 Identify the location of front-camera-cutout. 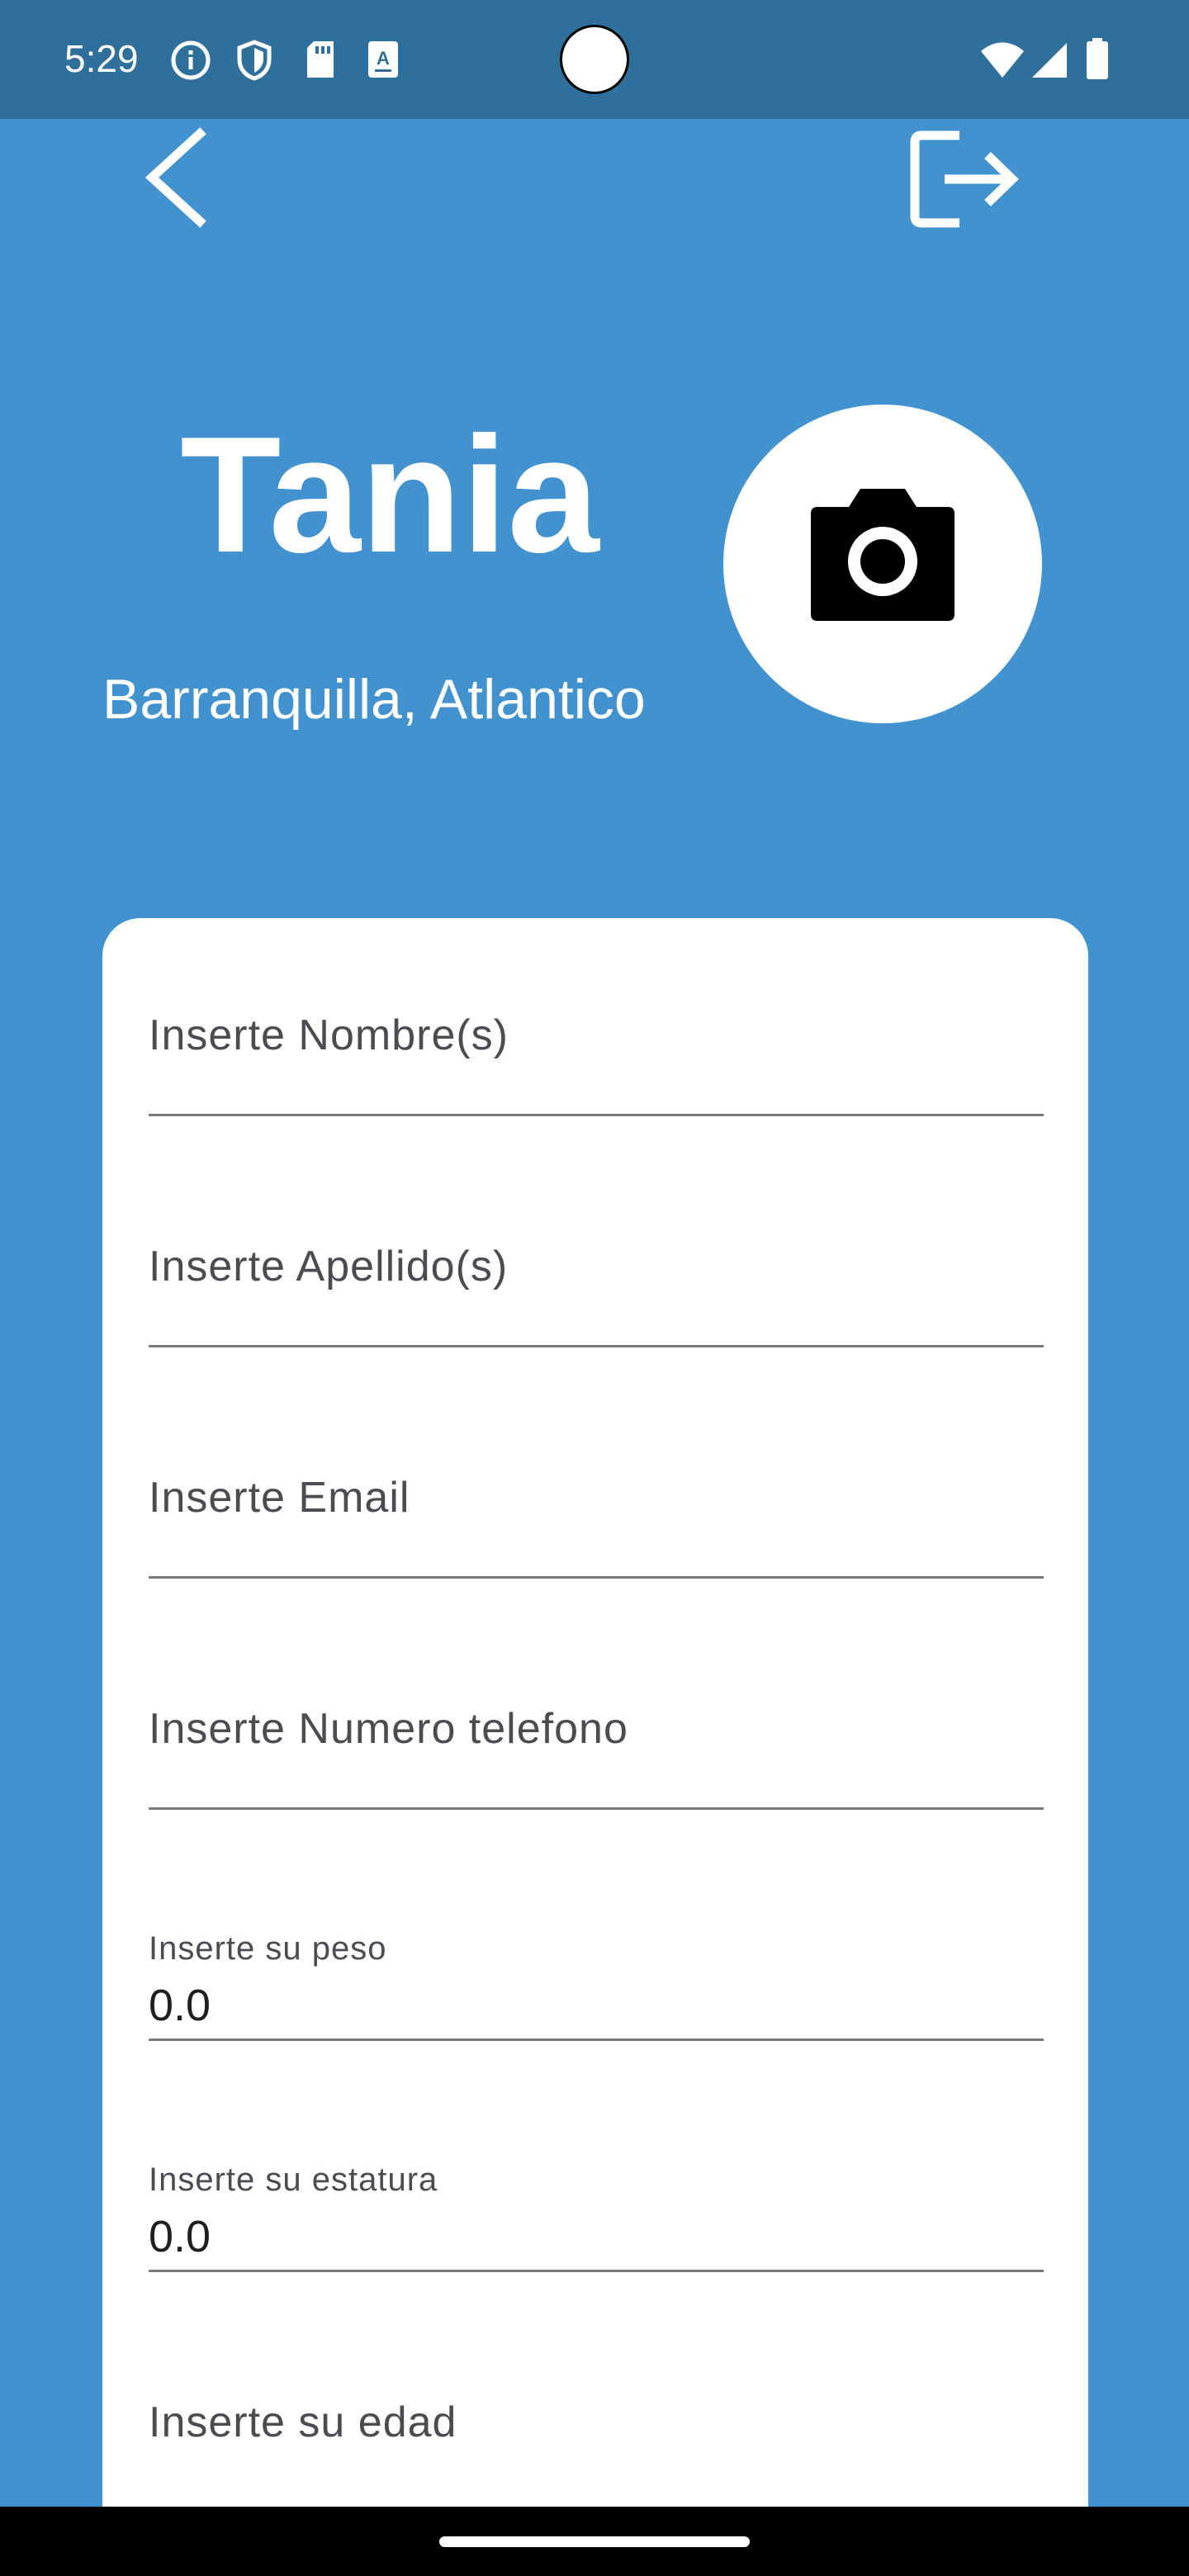
(594, 59).